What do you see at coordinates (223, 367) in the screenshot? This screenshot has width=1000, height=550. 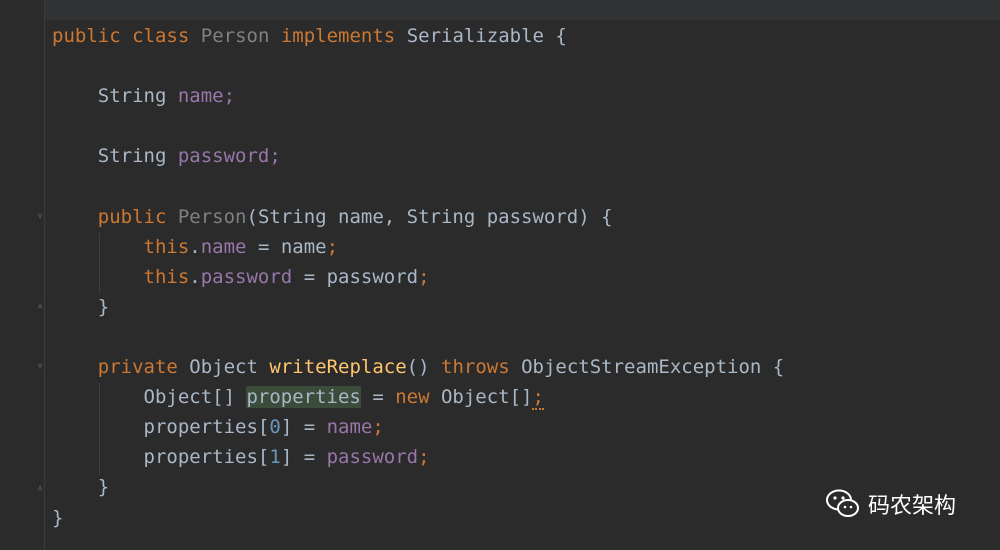 I see `type-name: Object` at bounding box center [223, 367].